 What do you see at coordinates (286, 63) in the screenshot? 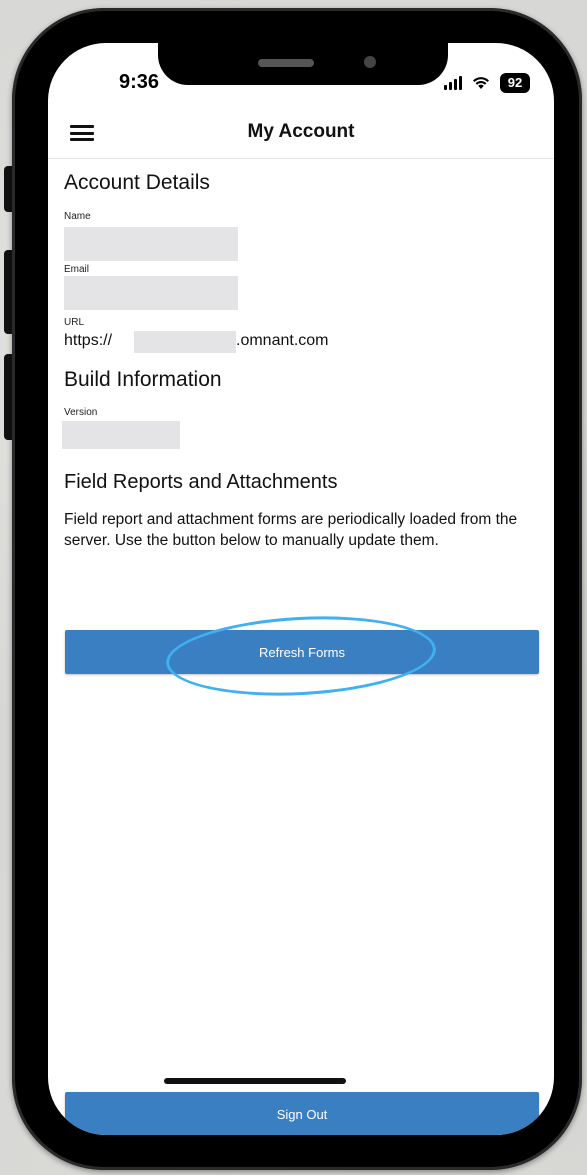
I see `speaker` at bounding box center [286, 63].